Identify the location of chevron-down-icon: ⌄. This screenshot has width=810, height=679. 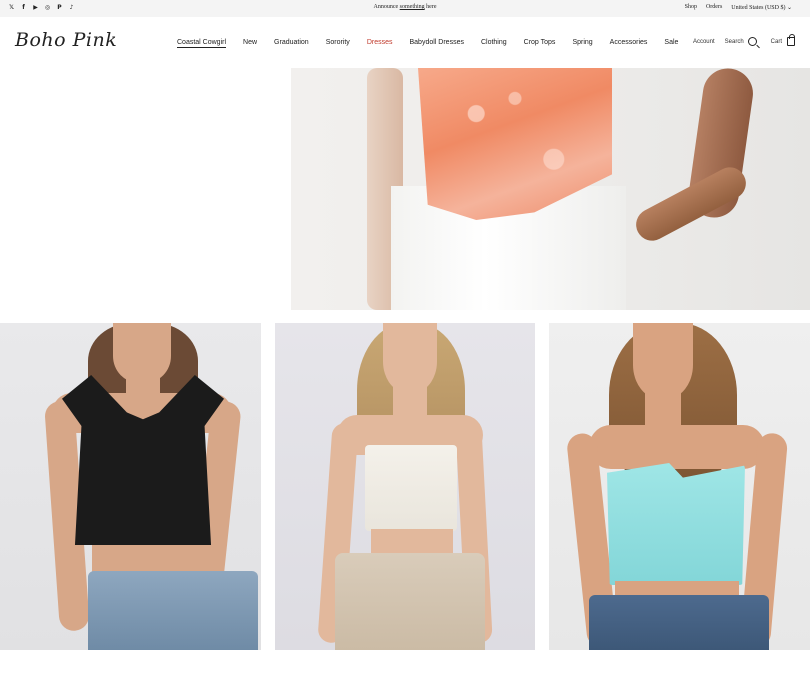
(789, 8).